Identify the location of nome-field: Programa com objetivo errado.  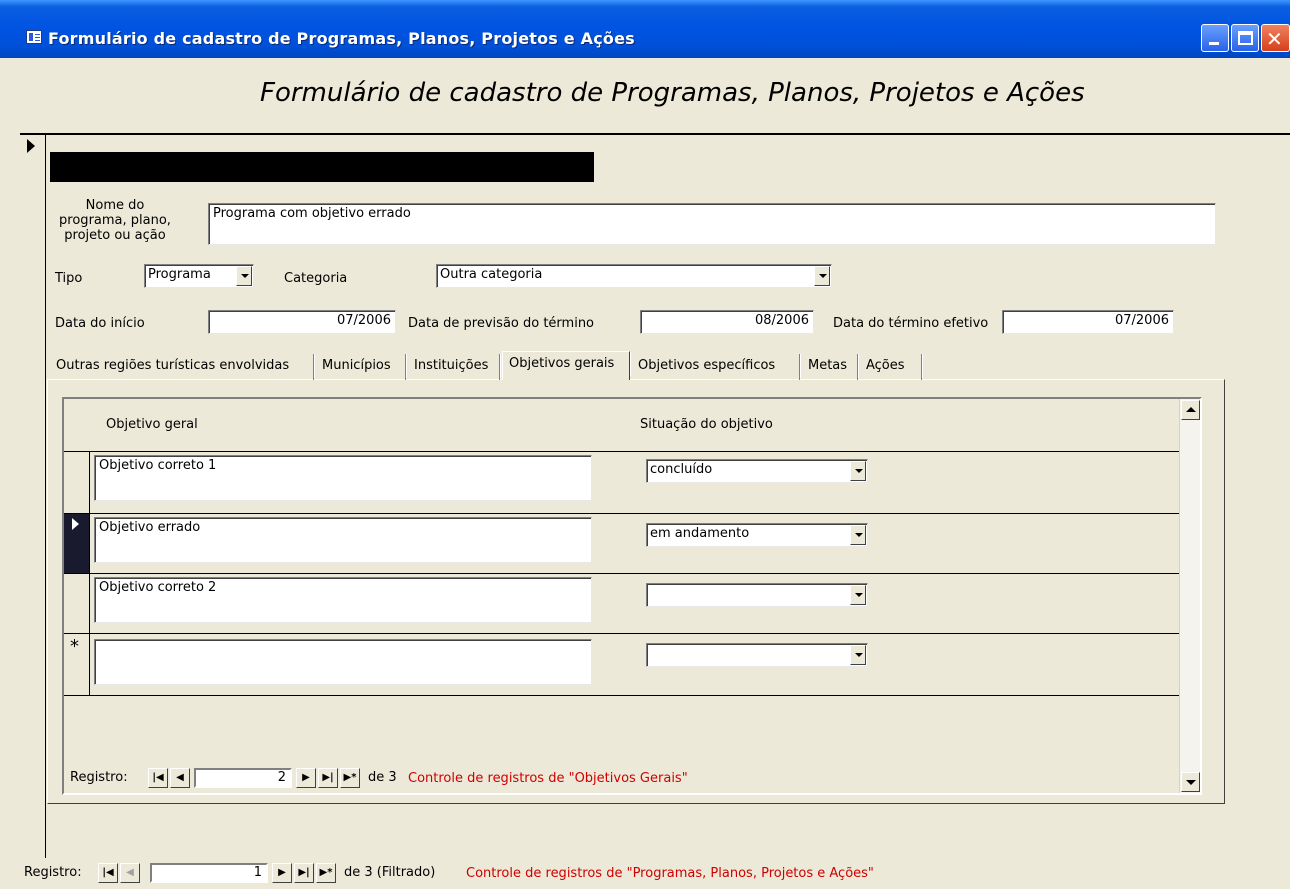
(712, 224).